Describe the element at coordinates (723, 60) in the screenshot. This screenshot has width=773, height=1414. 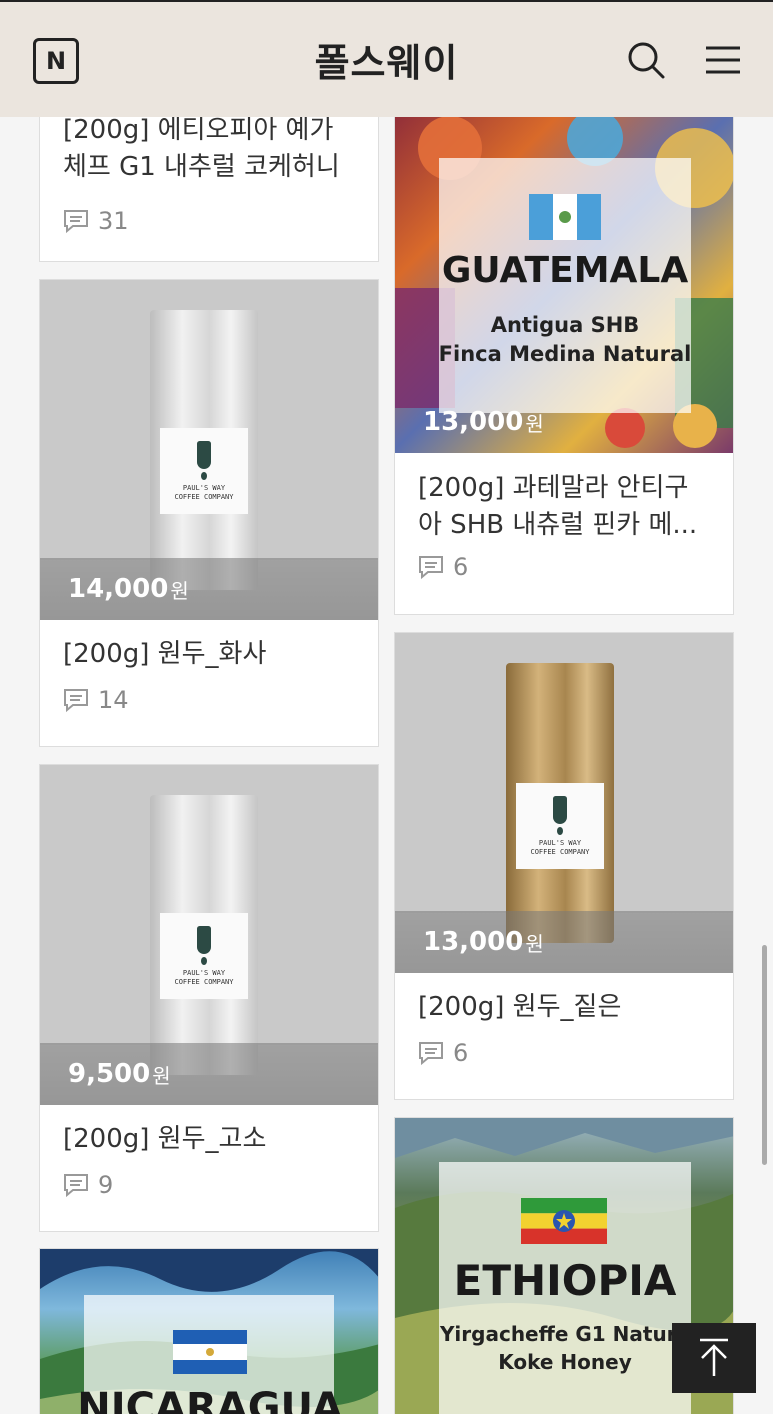
I see `hamburger-menu-icon` at that location.